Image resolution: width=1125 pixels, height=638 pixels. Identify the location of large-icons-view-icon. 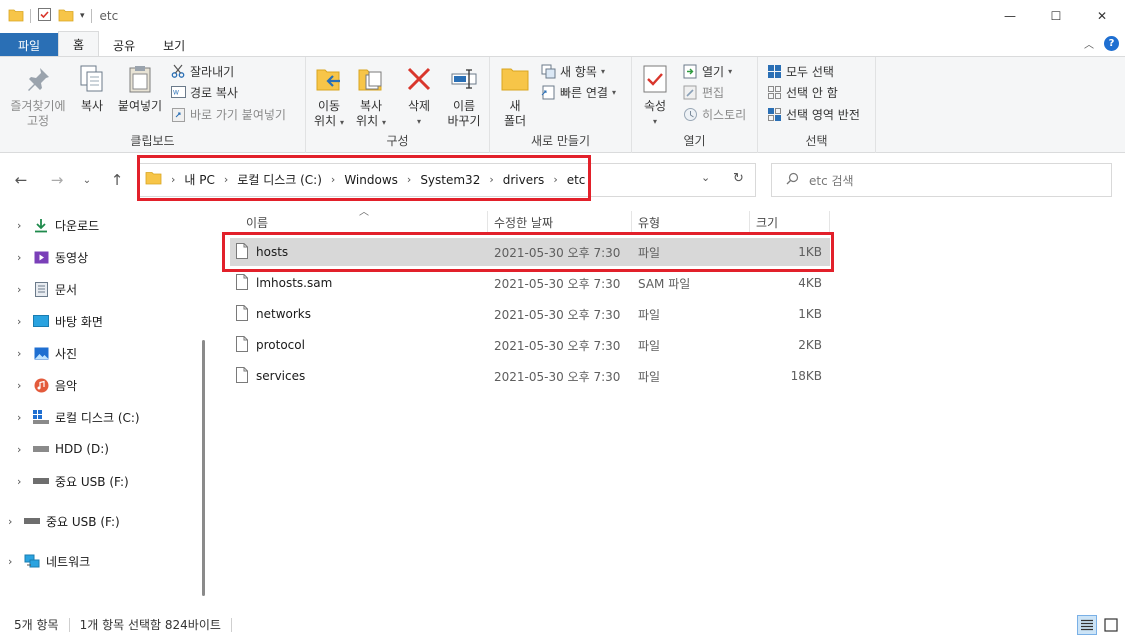
(1111, 625).